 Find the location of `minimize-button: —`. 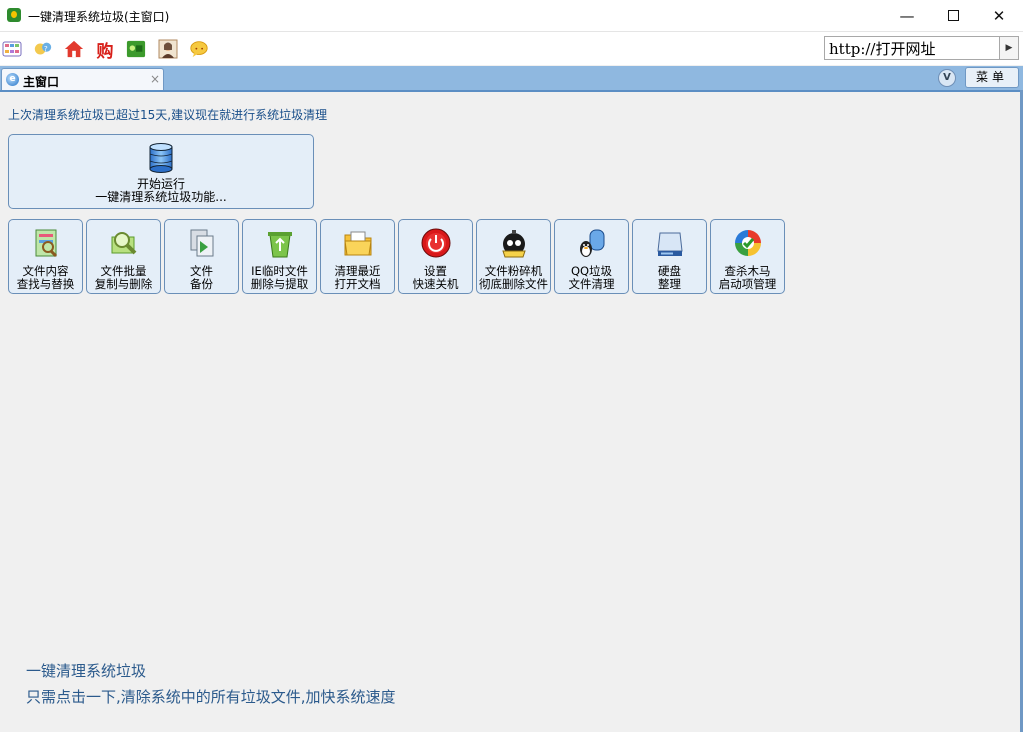

minimize-button: — is located at coordinates (907, 15).